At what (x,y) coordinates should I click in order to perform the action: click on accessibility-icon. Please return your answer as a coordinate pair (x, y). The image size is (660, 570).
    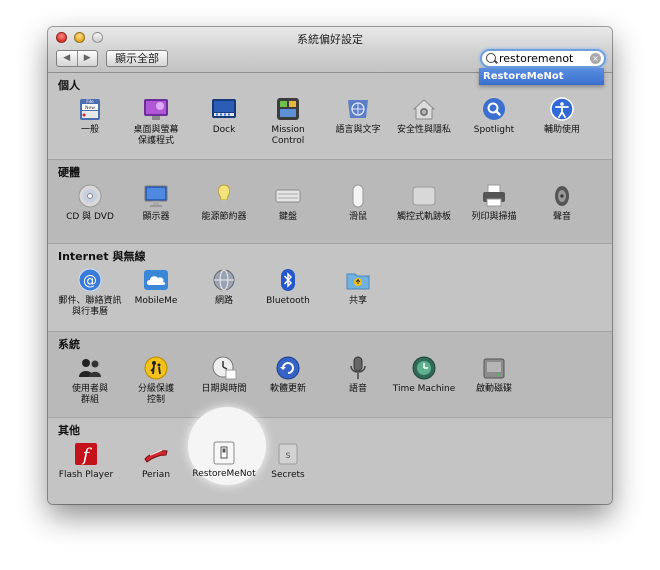
    Looking at the image, I should click on (562, 109).